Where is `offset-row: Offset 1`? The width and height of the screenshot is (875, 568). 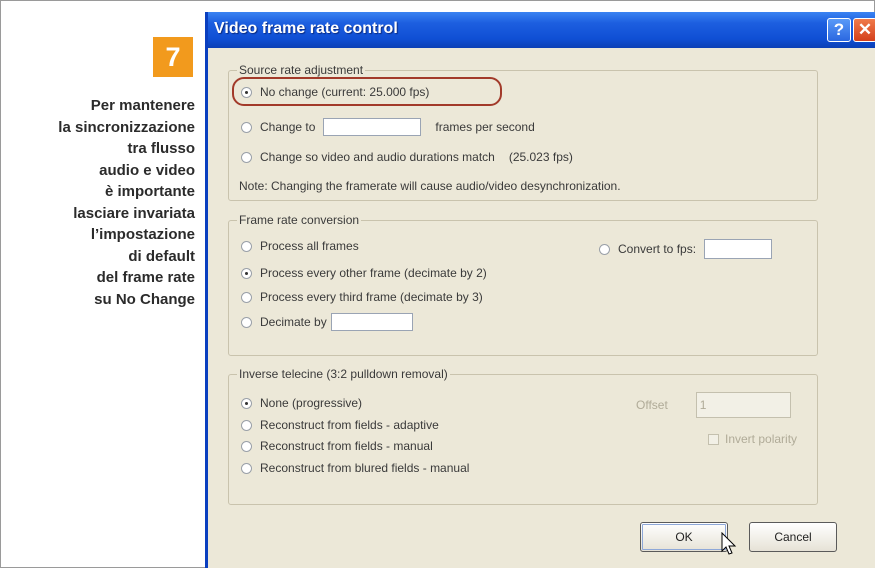 offset-row: Offset 1 is located at coordinates (713, 405).